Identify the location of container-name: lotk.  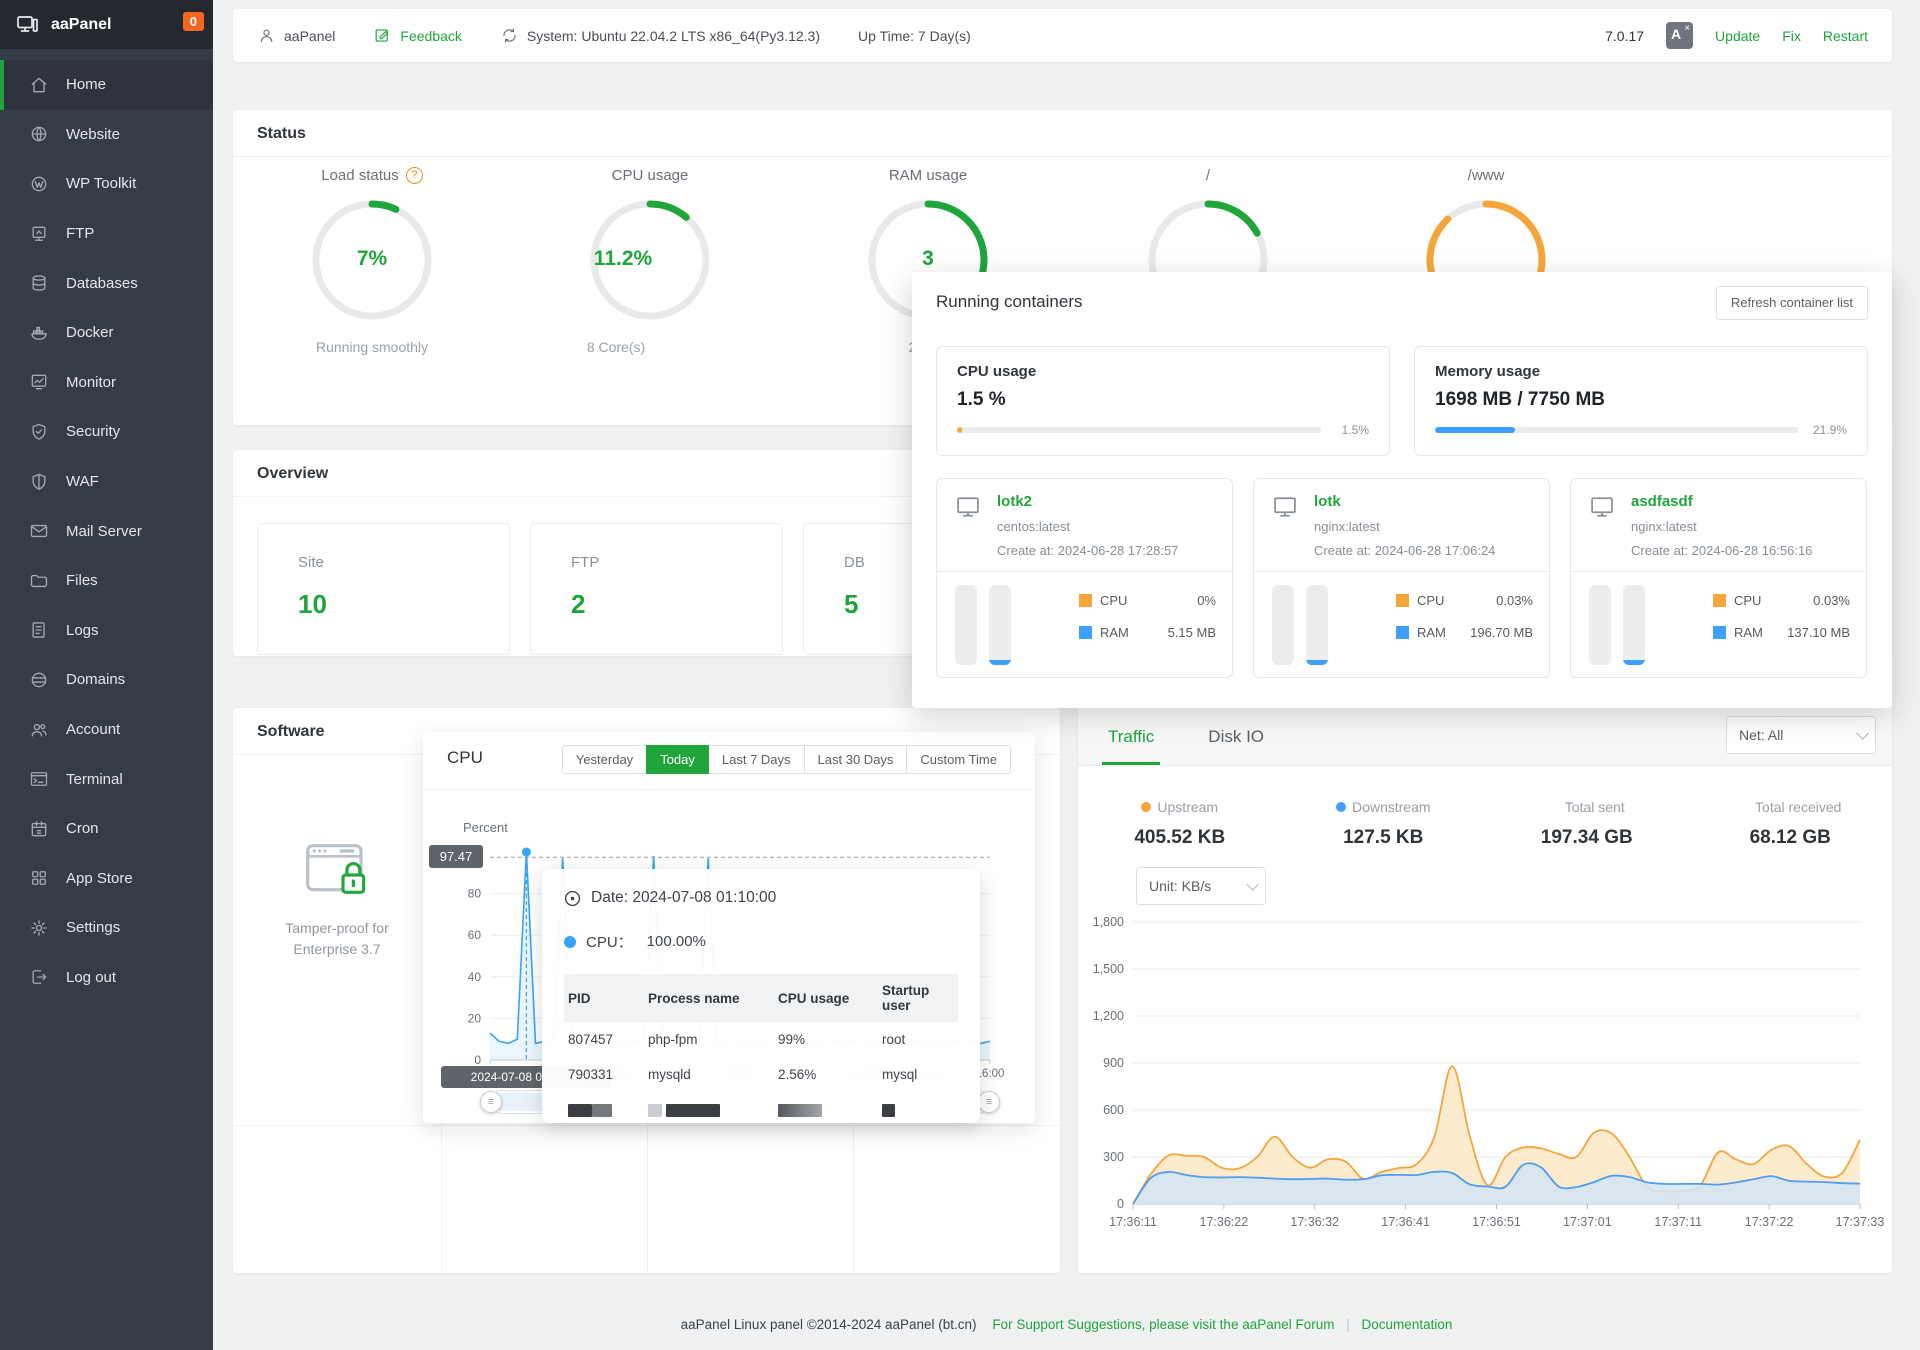
(1327, 501).